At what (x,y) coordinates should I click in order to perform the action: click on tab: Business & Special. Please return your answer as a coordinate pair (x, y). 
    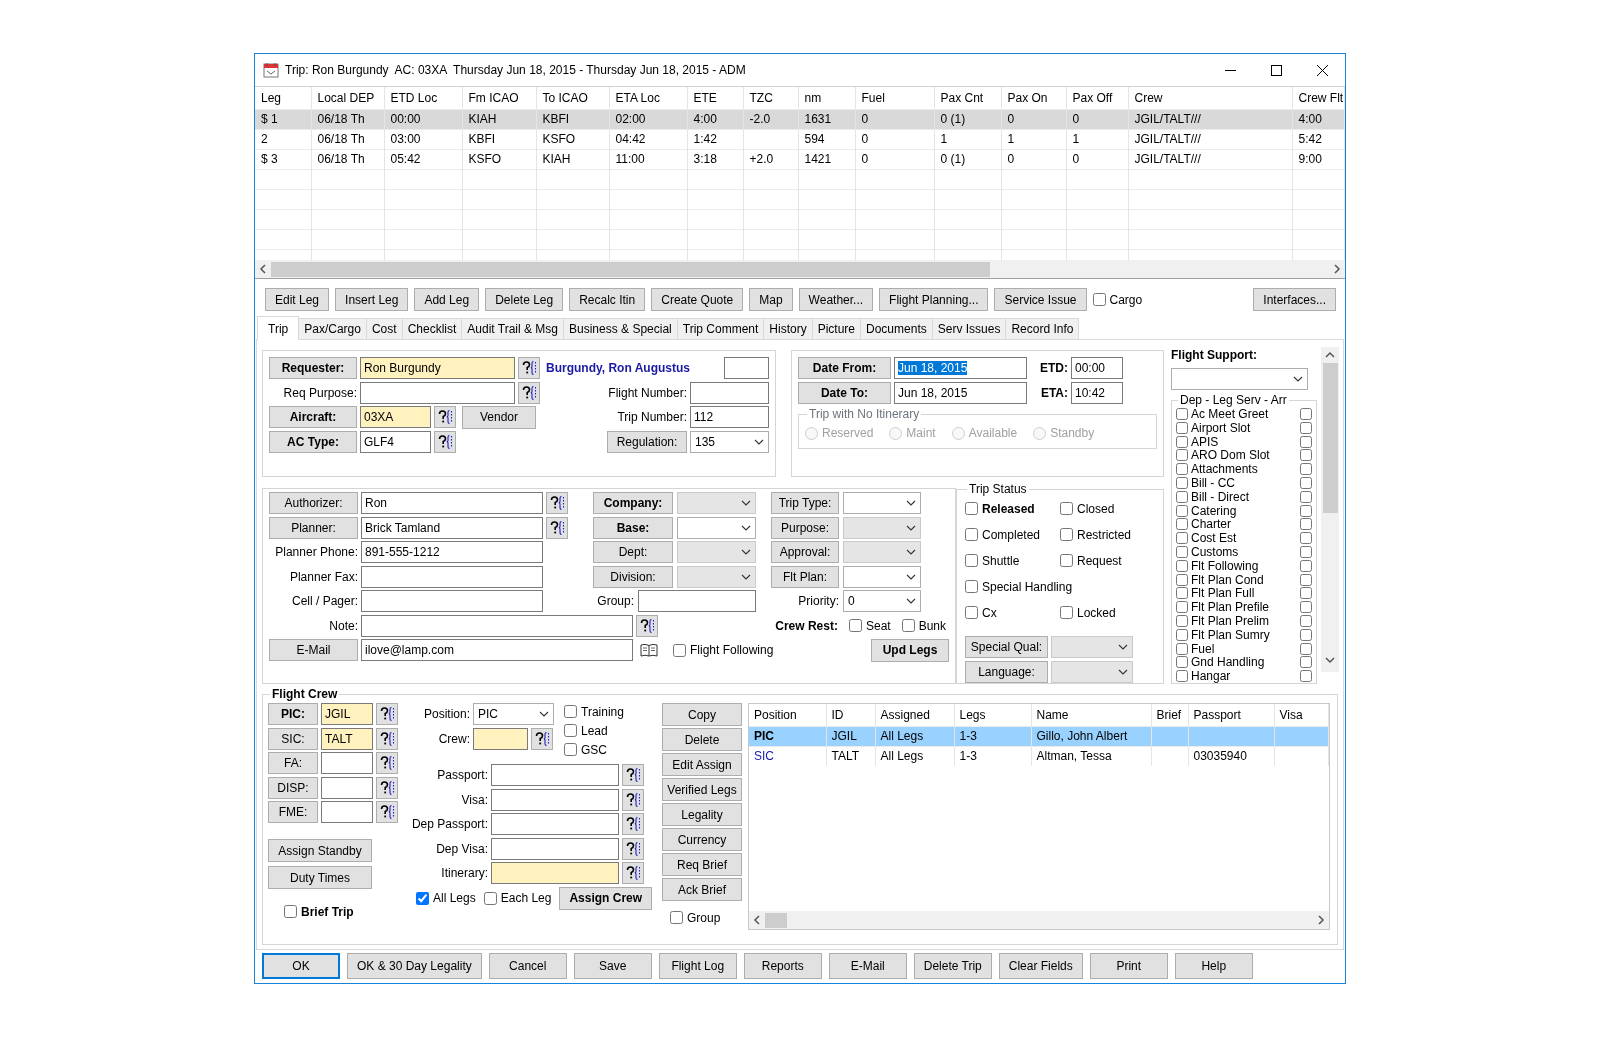
    Looking at the image, I should click on (620, 328).